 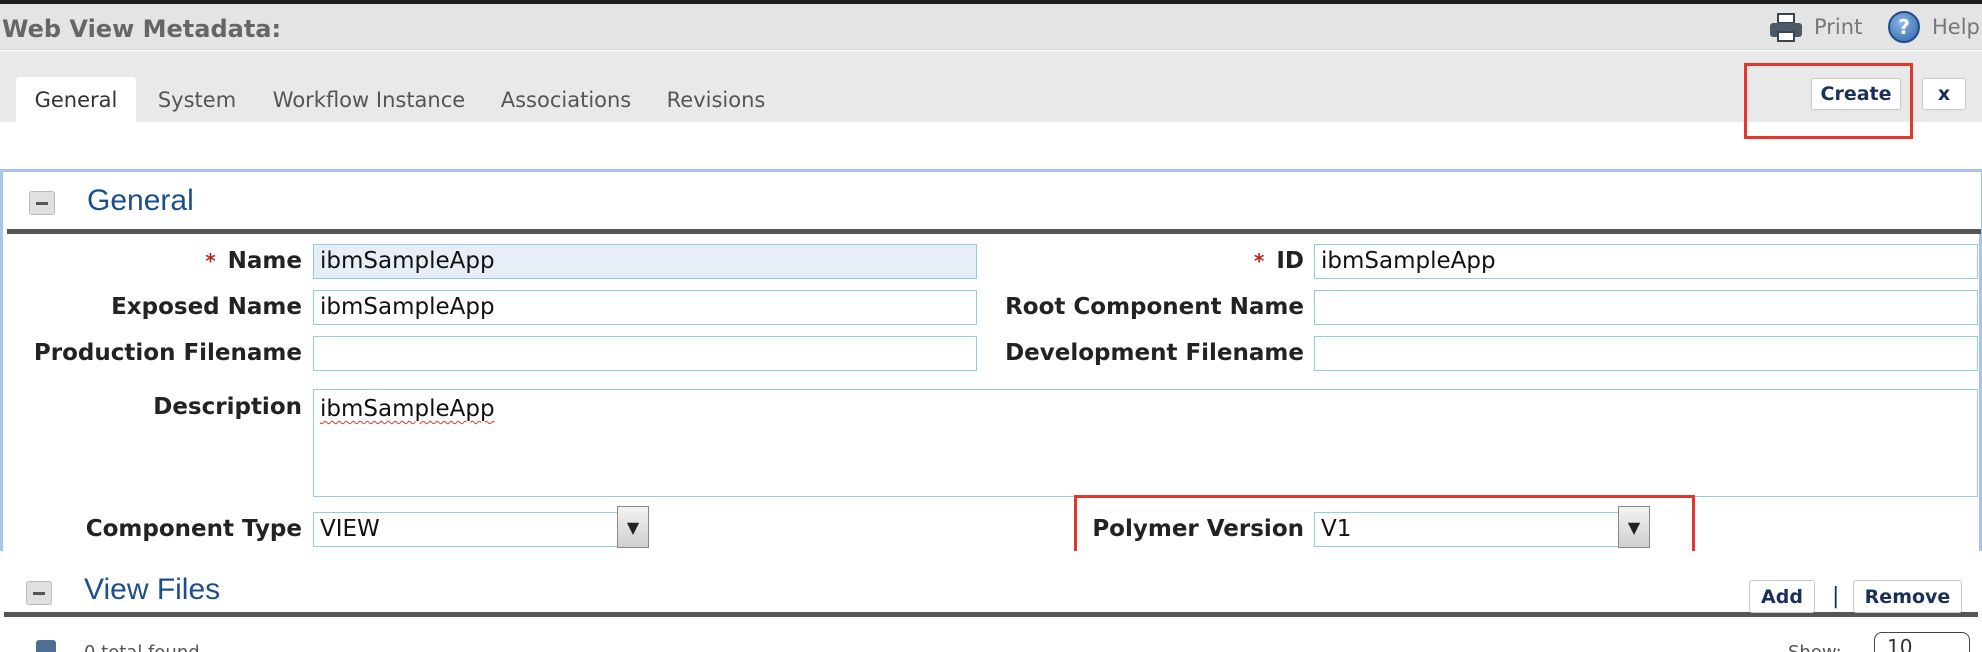 I want to click on component-type-dropdown-arrow: ▼, so click(x=633, y=527).